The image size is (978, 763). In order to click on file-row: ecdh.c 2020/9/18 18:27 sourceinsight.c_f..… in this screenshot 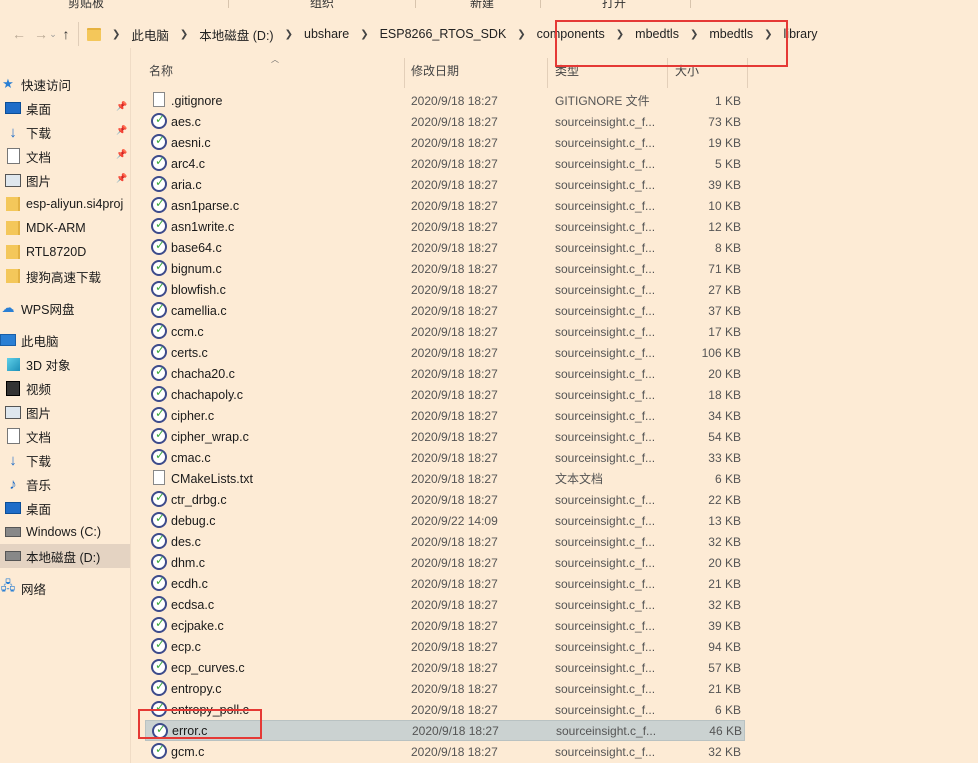, I will do `click(445, 583)`.